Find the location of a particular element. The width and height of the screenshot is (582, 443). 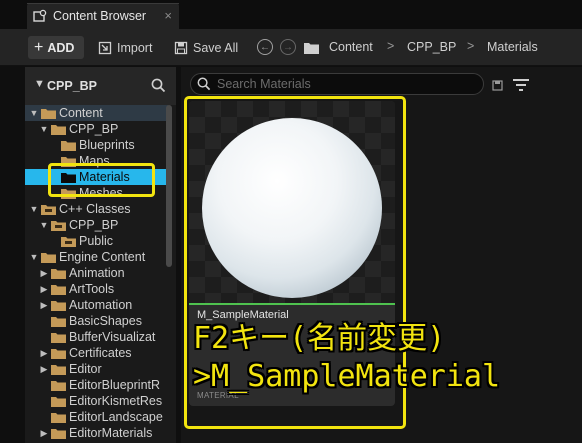

tree-item-label: EditorKismetRes is located at coordinates (116, 401).